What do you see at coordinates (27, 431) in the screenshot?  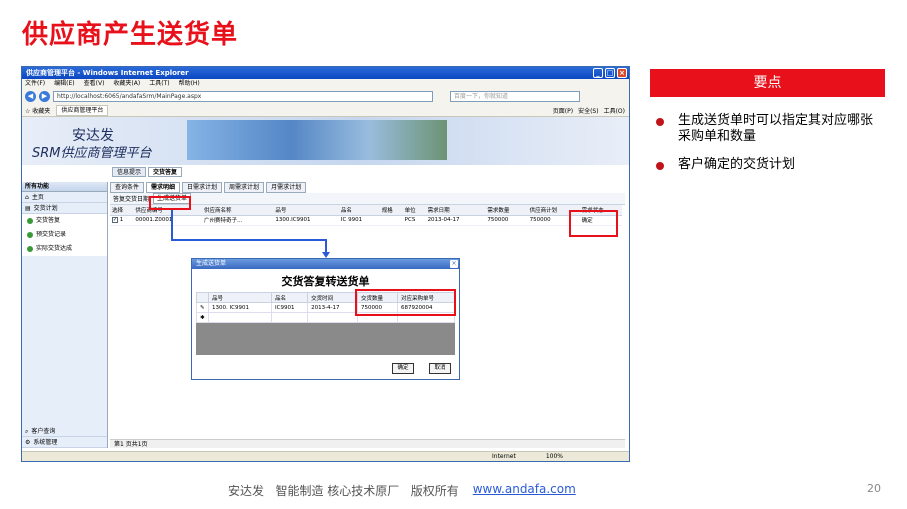 I see `search-icon: ⌕` at bounding box center [27, 431].